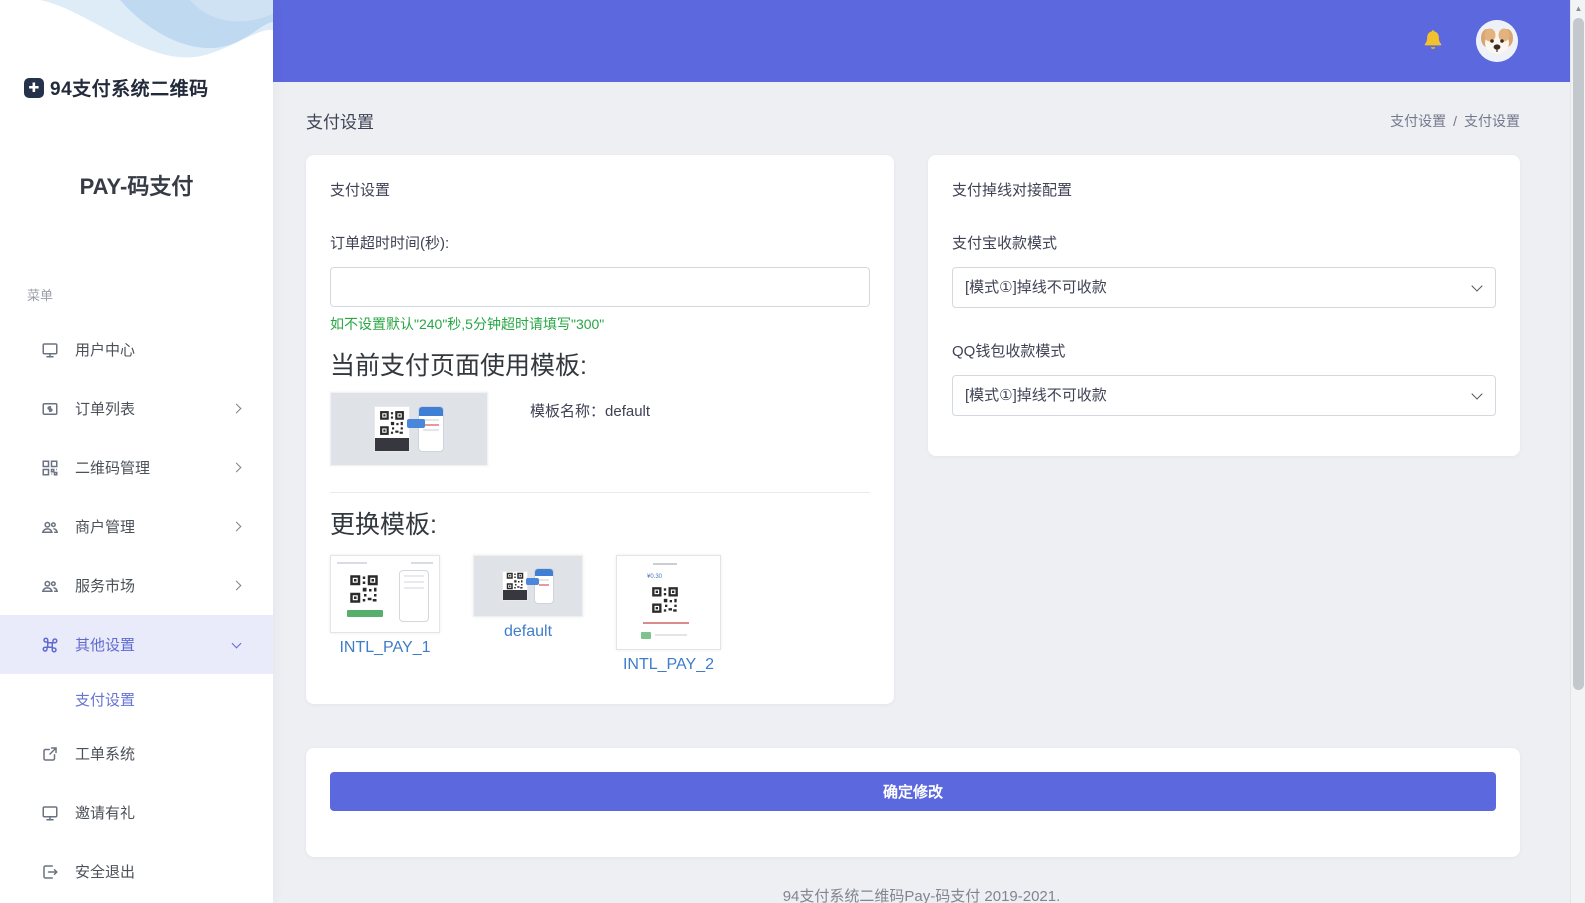  What do you see at coordinates (49, 408) in the screenshot?
I see `invoice-icon` at bounding box center [49, 408].